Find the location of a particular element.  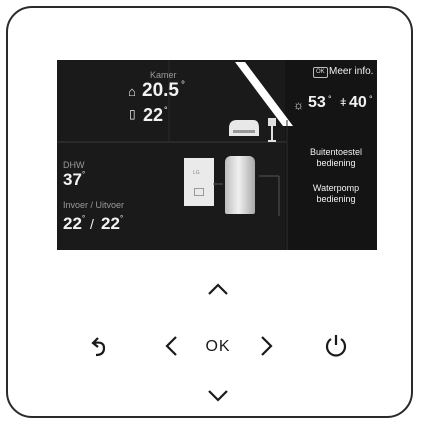

flow-outlet-degree: ° is located at coordinates (122, 218).